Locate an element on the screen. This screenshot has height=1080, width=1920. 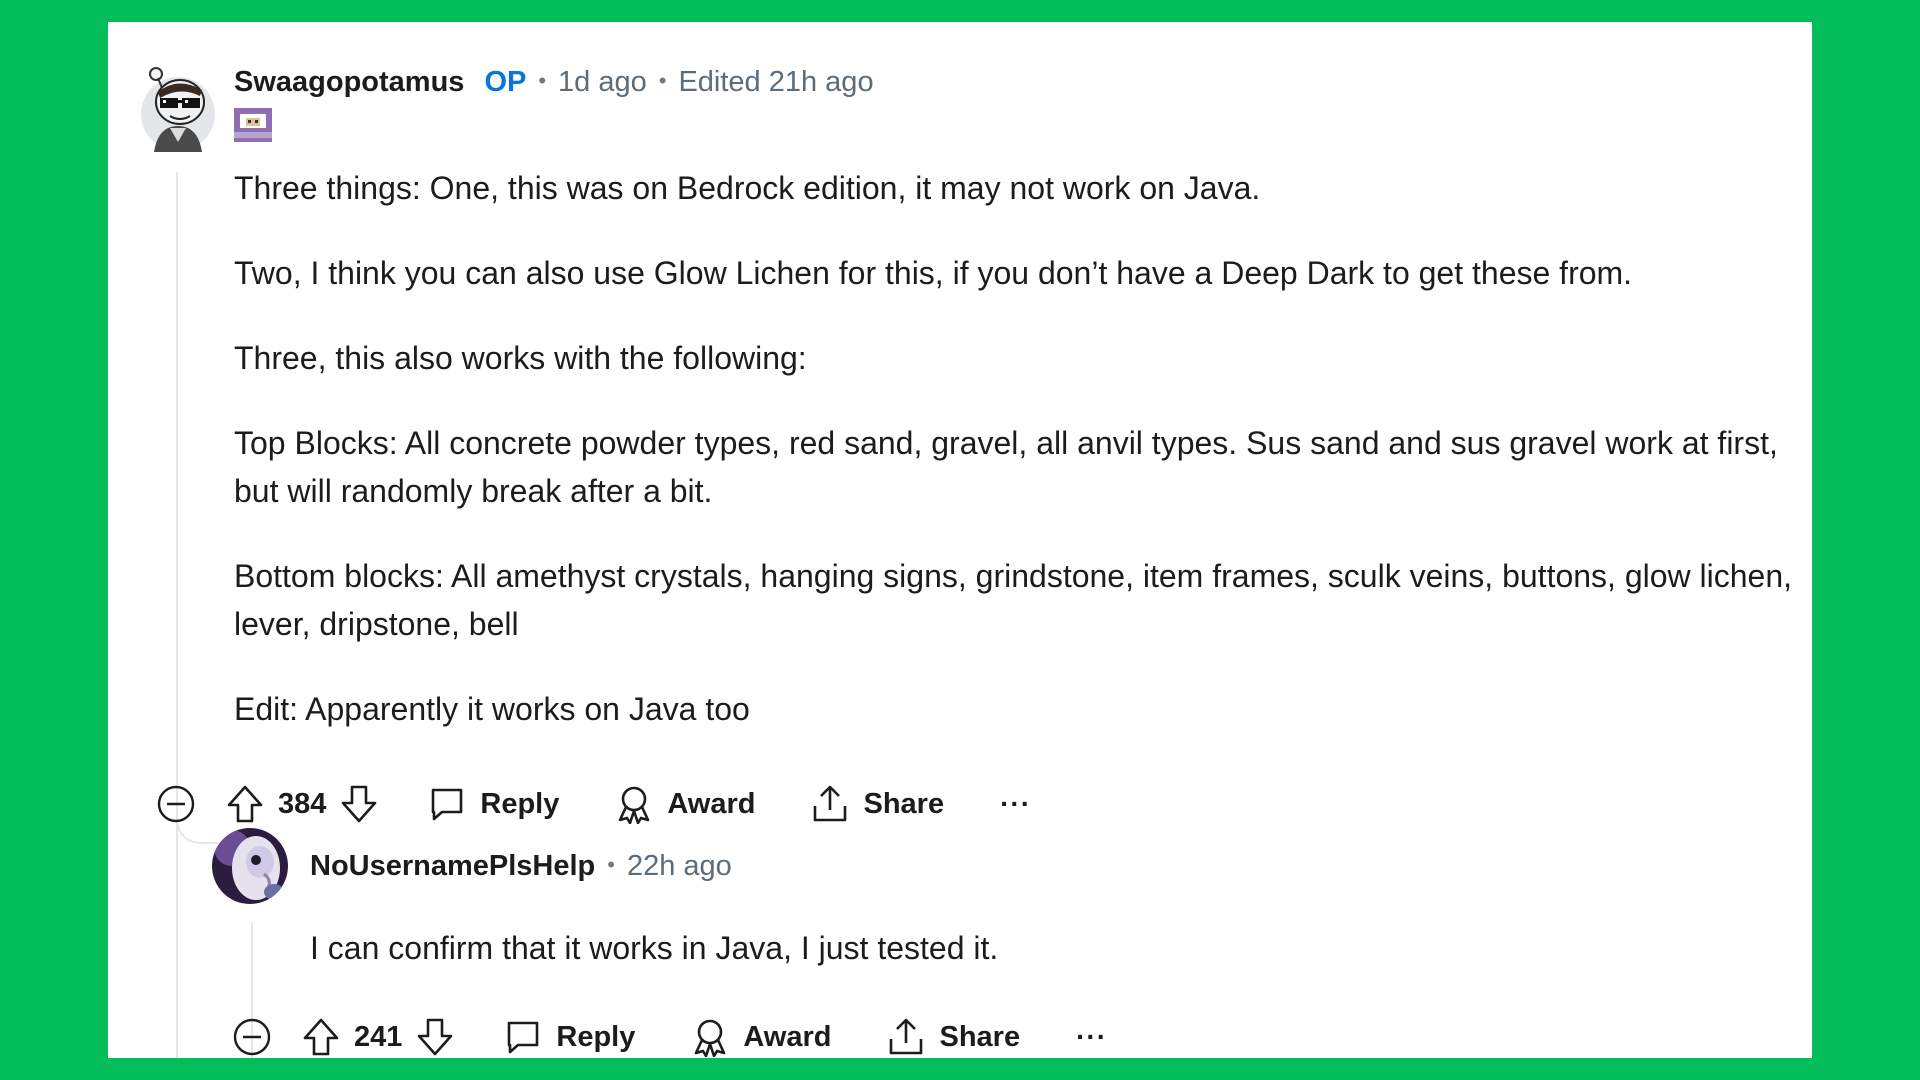
thread-line is located at coordinates (177, 615).